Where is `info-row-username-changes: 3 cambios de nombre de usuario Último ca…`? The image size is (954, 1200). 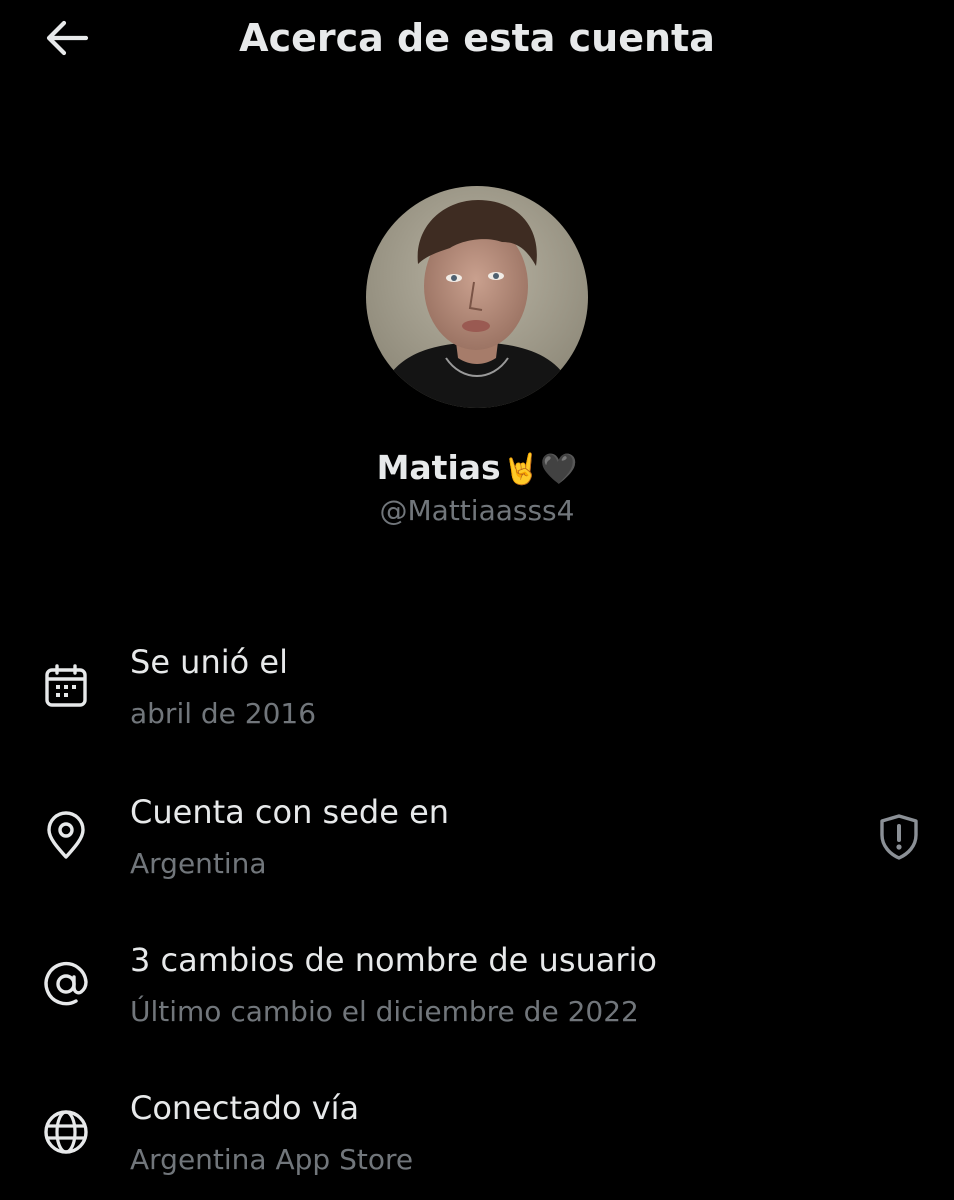 info-row-username-changes: 3 cambios de nombre de usuario Último ca… is located at coordinates (477, 993).